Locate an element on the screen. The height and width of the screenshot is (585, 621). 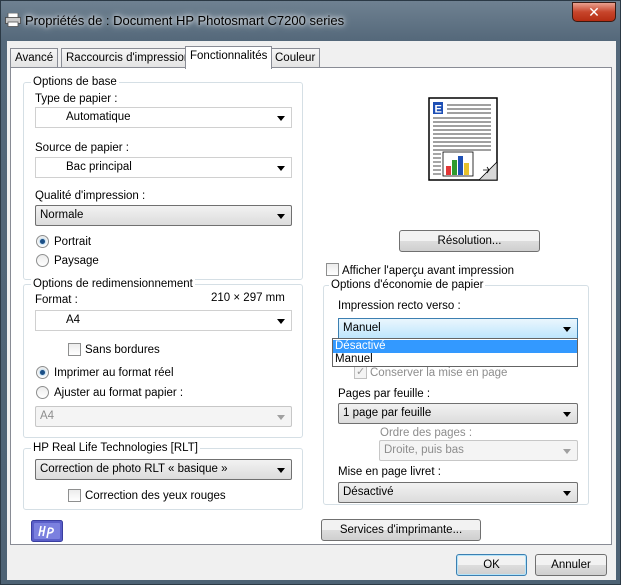
borderless-checkbox is located at coordinates (74, 349).